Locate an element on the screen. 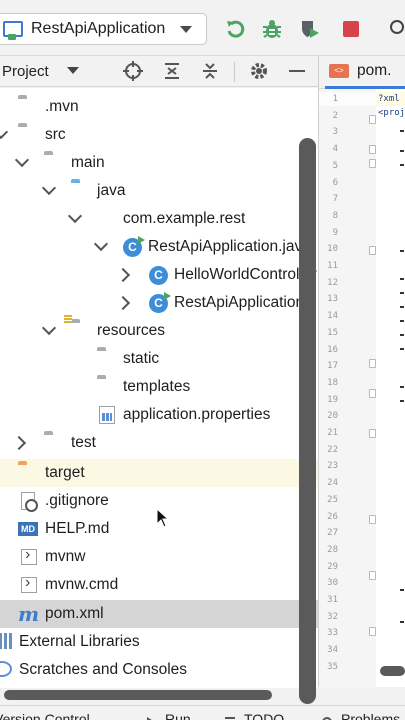  tree-horizontal-scrollbar is located at coordinates (138, 695).